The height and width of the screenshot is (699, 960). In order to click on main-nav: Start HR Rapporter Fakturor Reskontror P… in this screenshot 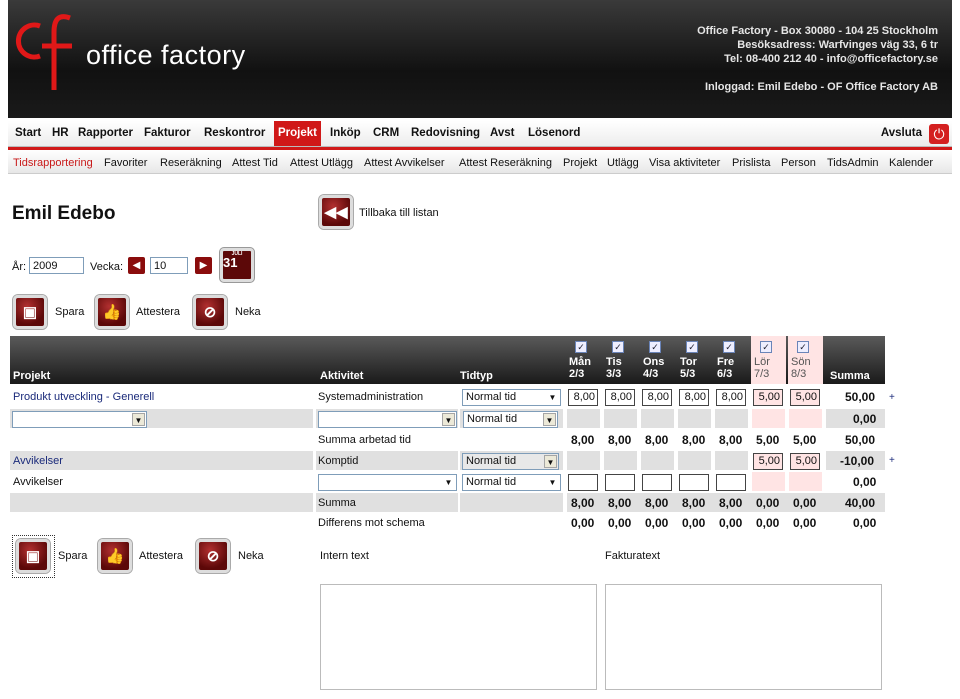, I will do `click(480, 134)`.